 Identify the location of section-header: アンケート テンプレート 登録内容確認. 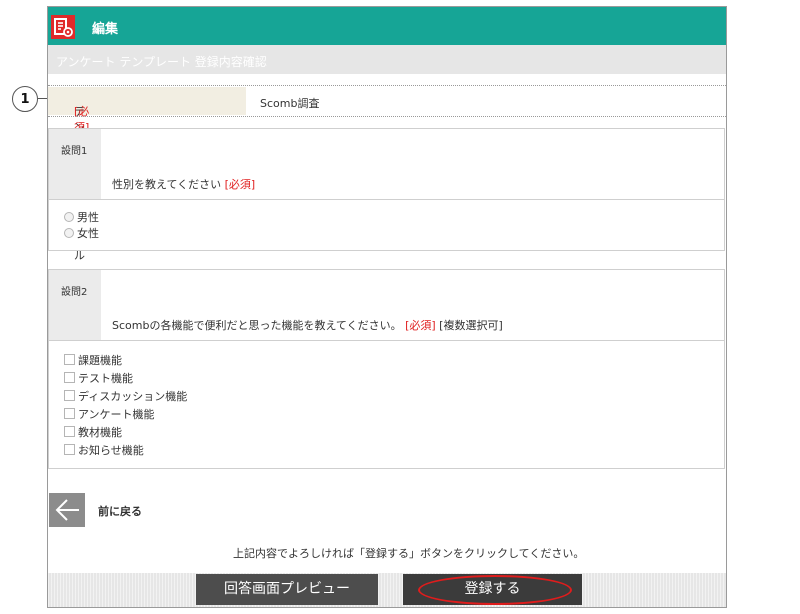
(387, 59).